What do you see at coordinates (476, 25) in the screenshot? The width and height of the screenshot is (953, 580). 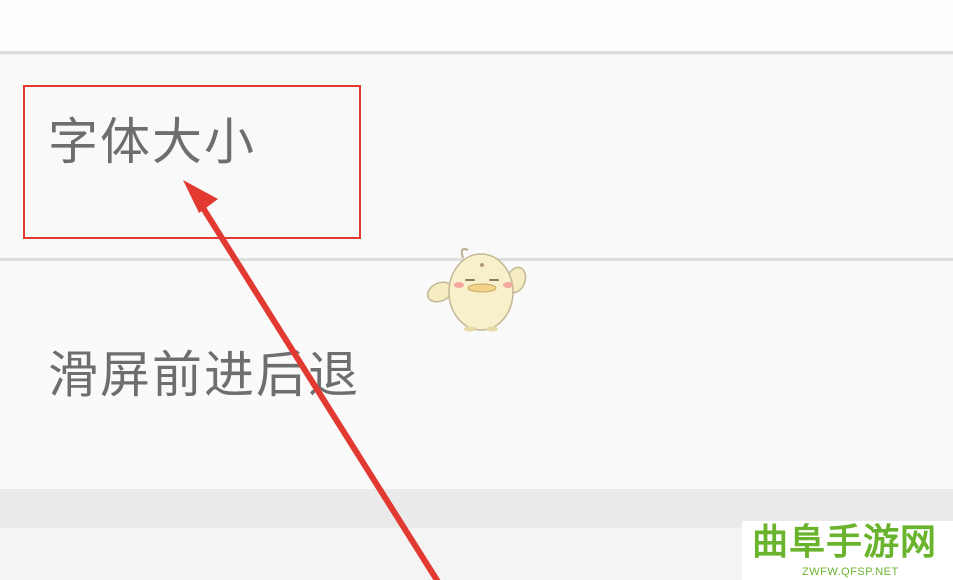 I see `previous-settings-row` at bounding box center [476, 25].